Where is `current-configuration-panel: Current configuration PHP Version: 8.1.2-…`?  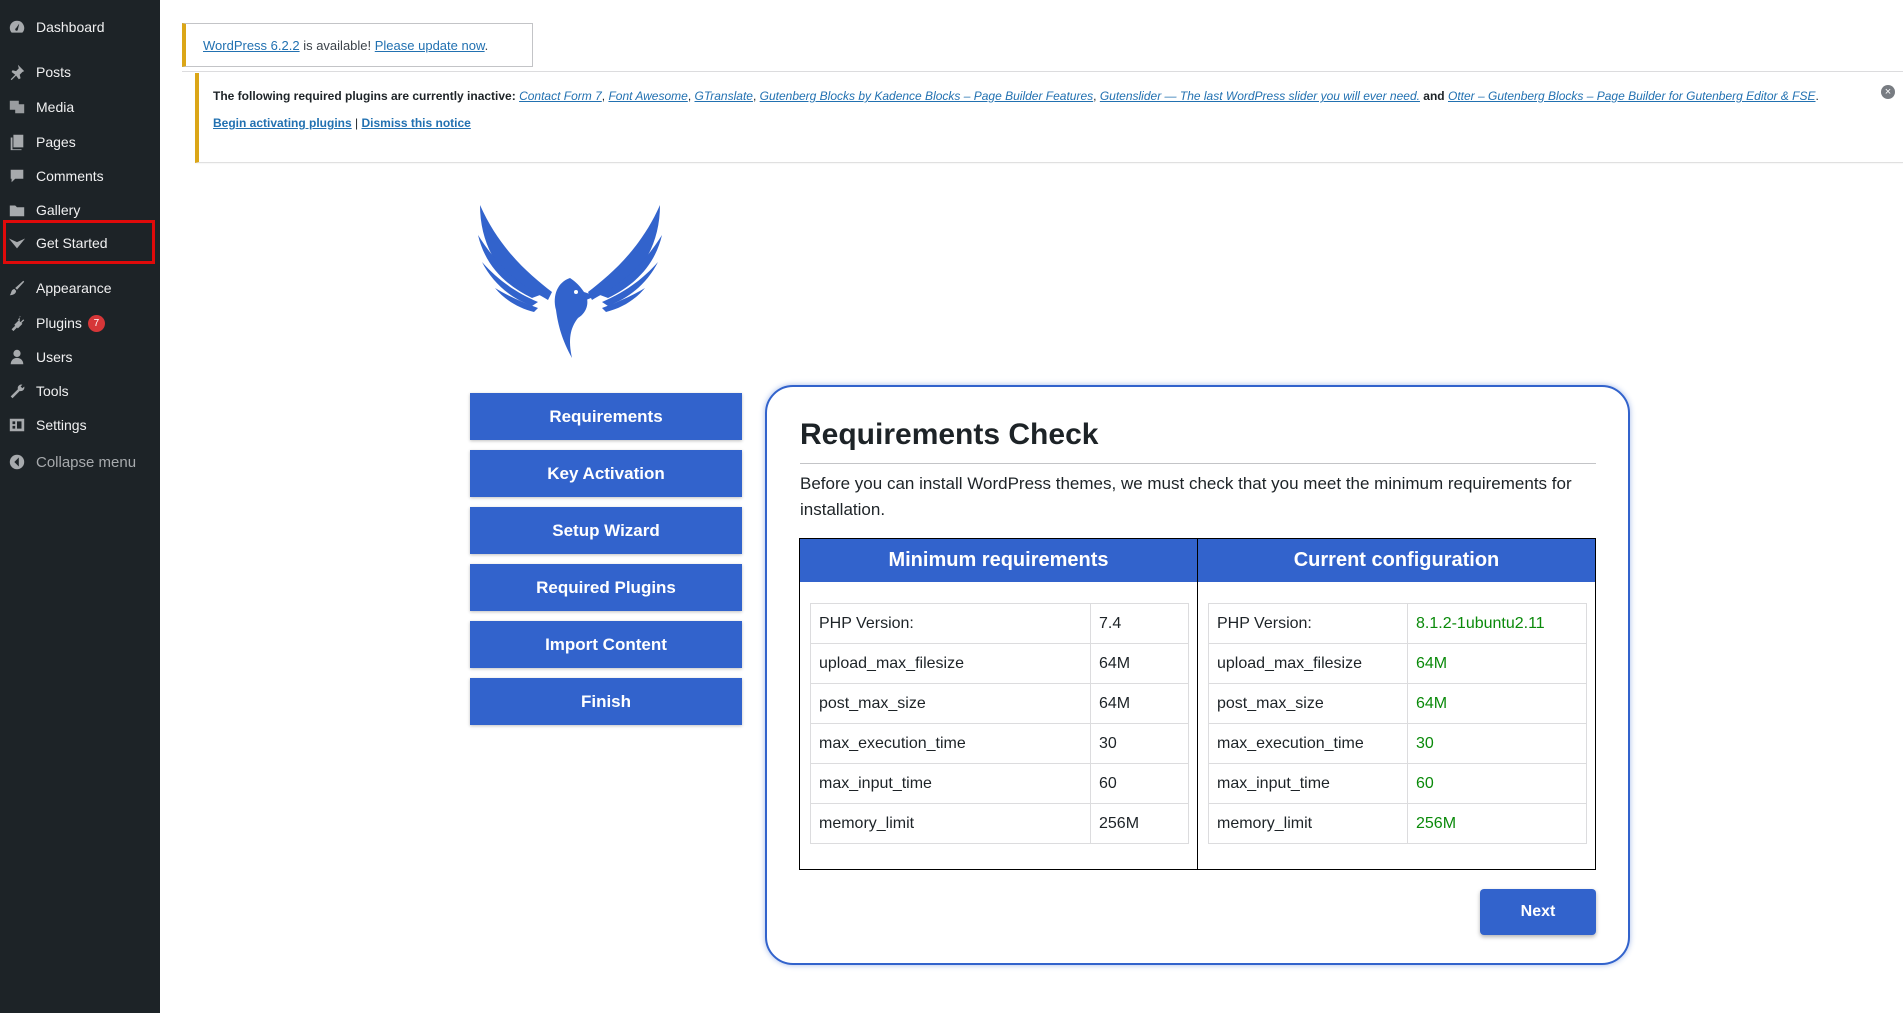
current-configuration-panel: Current configuration PHP Version: 8.1.2-… is located at coordinates (1396, 704).